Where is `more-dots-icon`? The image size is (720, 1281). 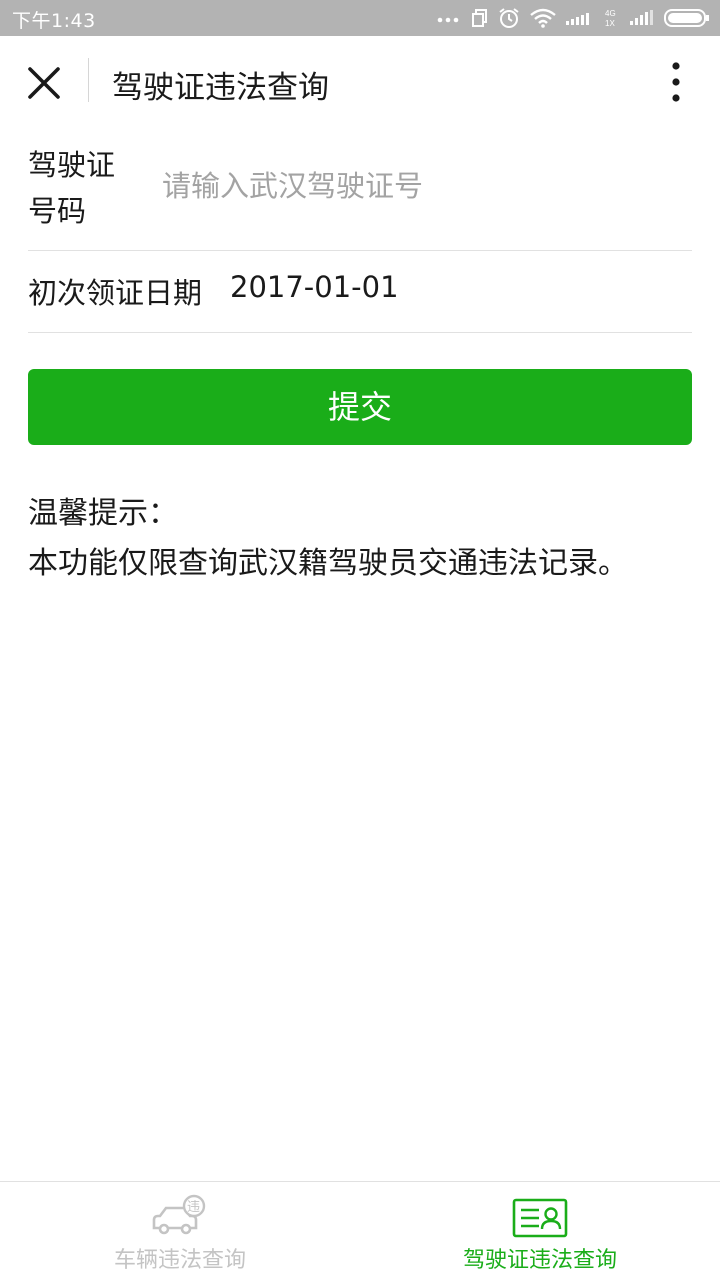
more-dots-icon is located at coordinates (448, 20).